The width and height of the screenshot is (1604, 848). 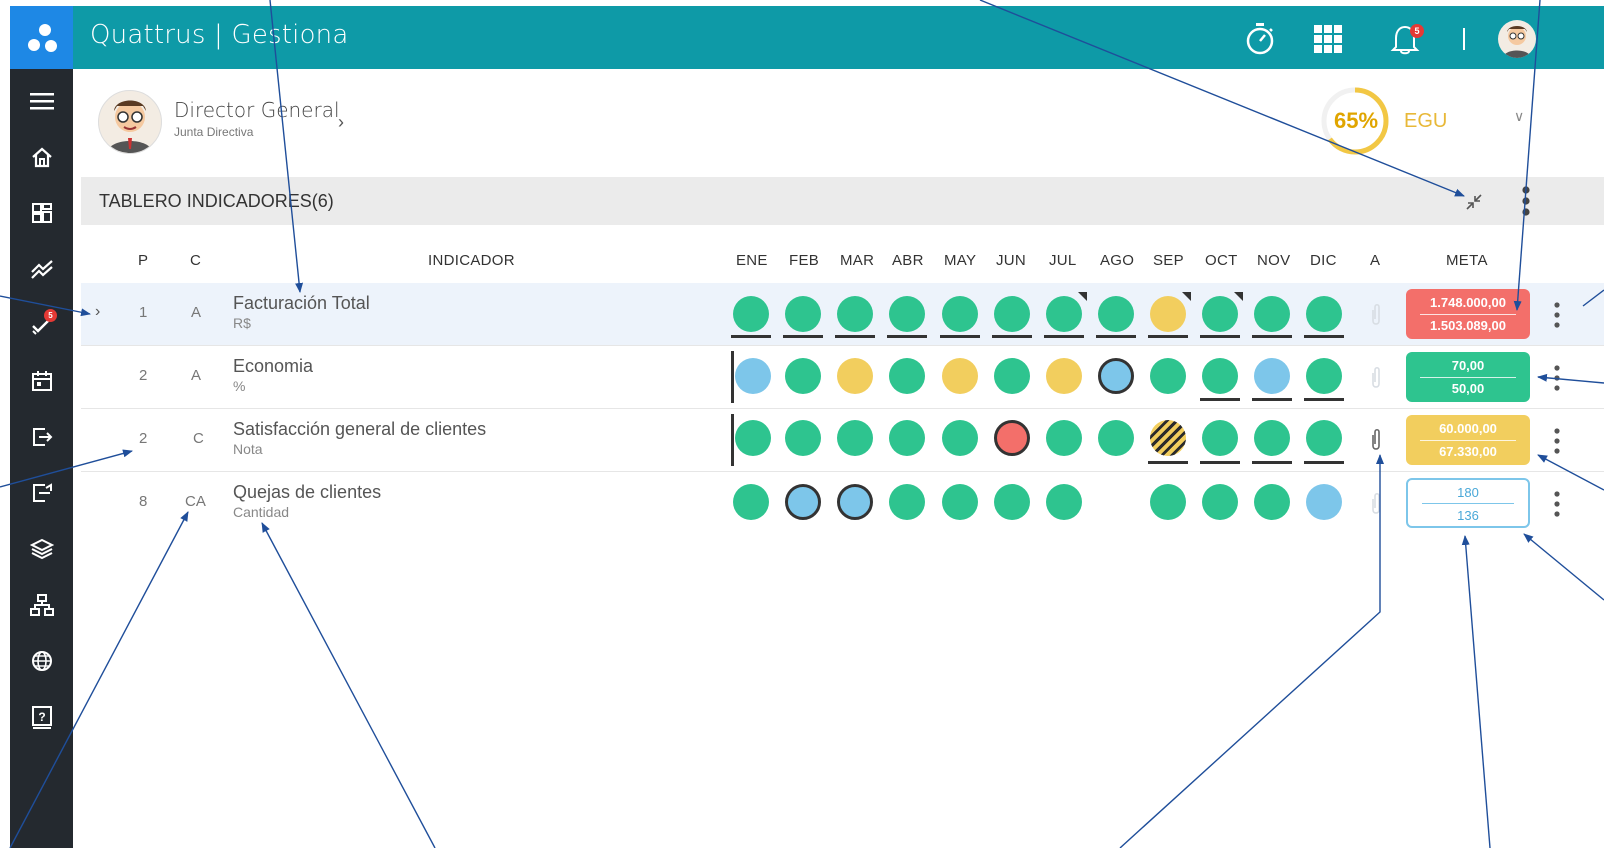 What do you see at coordinates (301, 303) in the screenshot?
I see `indicator-name: Facturación Total` at bounding box center [301, 303].